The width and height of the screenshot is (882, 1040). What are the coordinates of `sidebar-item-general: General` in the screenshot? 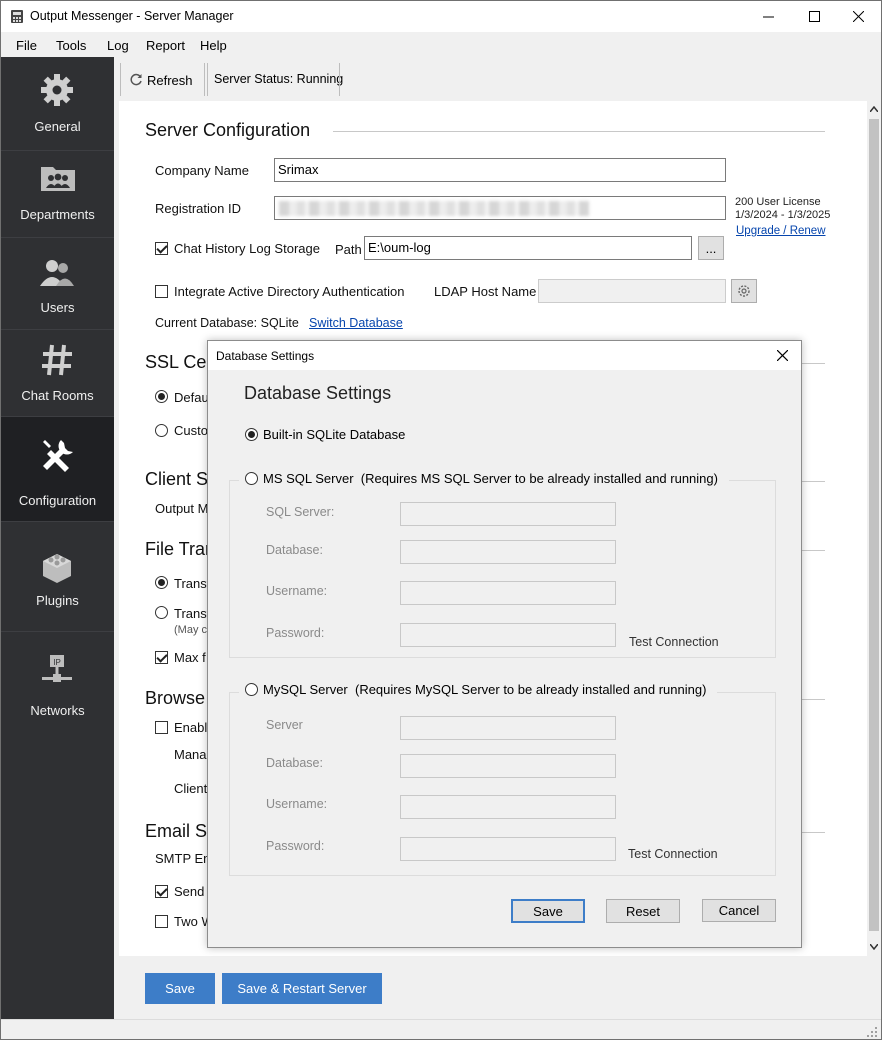 It's located at (57, 104).